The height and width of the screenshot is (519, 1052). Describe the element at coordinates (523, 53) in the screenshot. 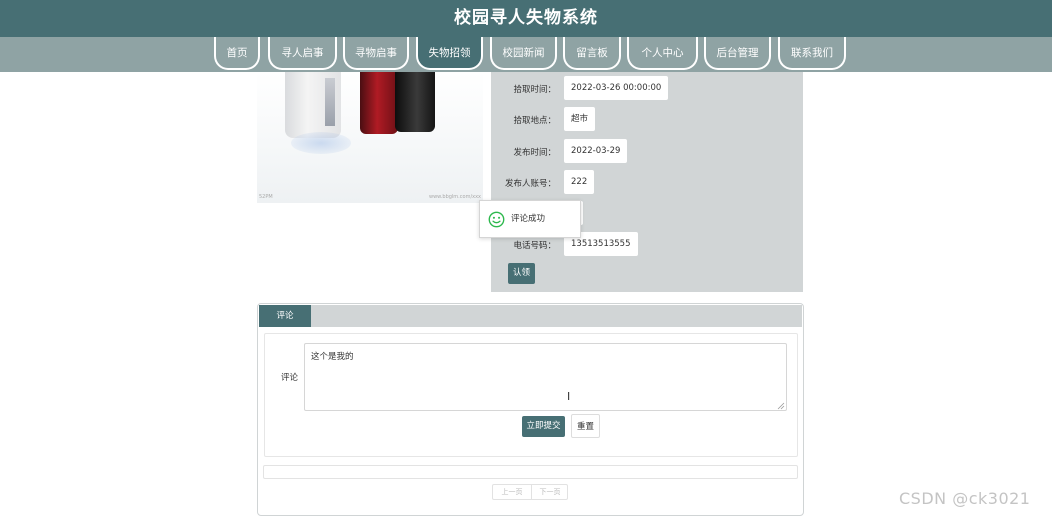

I see `nav-item-campus-news: 校园新闻` at that location.